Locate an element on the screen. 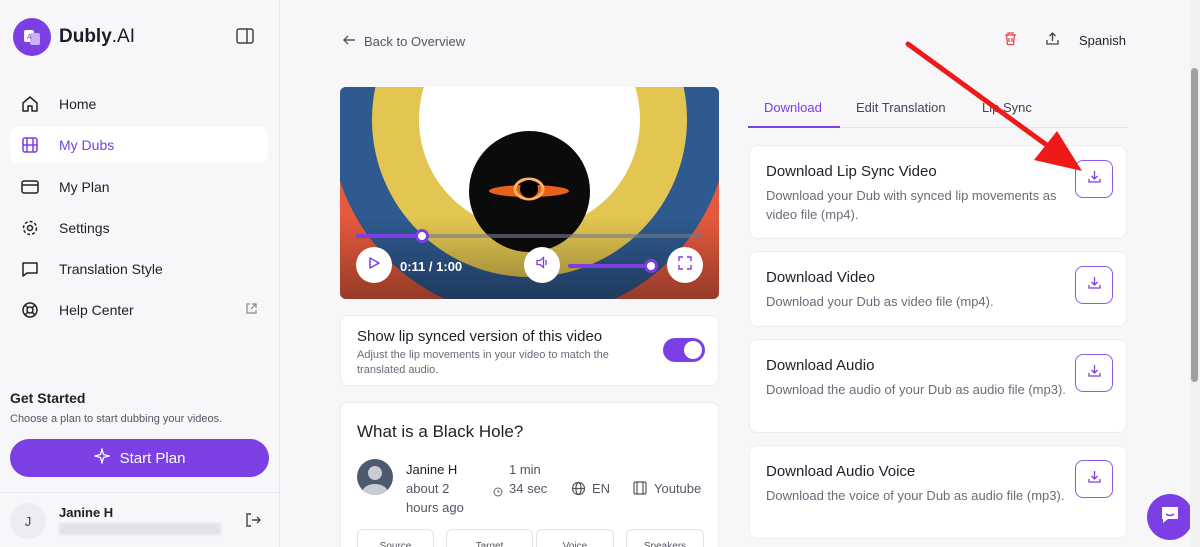  user-email-redacted is located at coordinates (140, 529).